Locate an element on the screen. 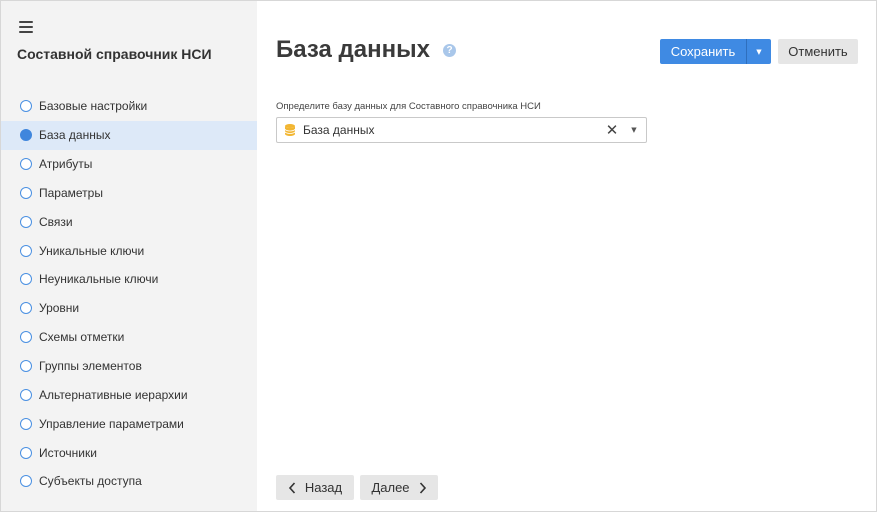  database-icon is located at coordinates (290, 130).